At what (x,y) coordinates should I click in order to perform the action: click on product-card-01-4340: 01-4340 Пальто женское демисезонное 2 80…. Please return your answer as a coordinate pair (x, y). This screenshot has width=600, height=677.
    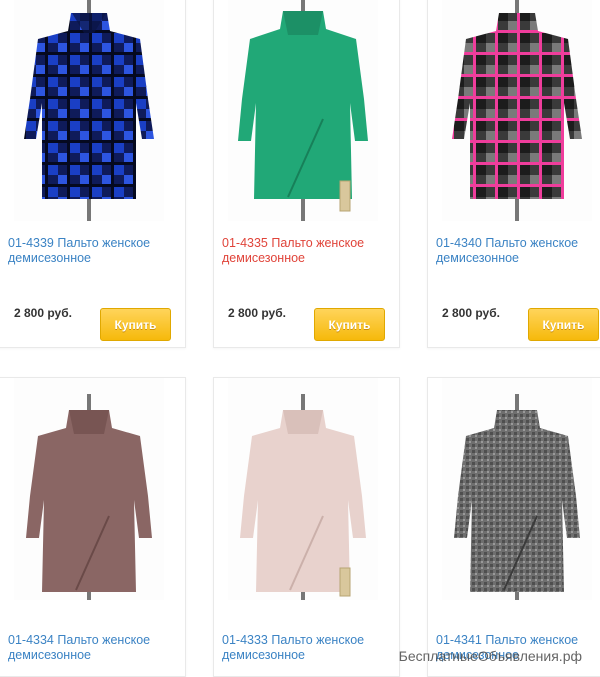
    Looking at the image, I should click on (513, 174).